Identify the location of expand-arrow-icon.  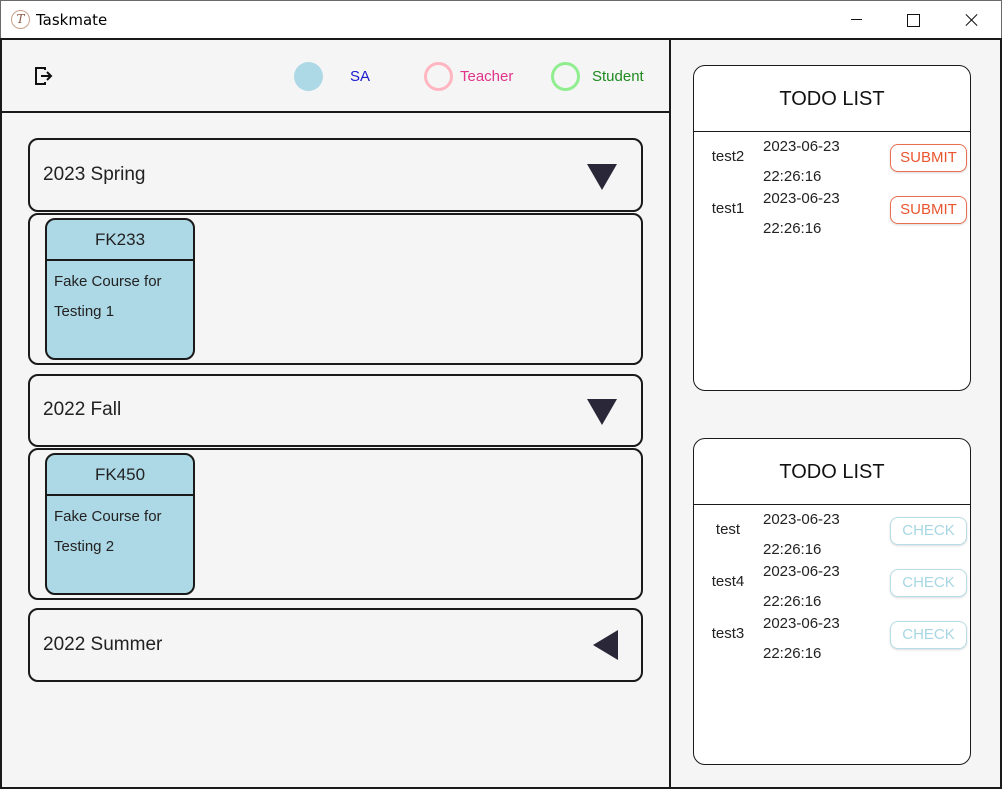
(607, 646).